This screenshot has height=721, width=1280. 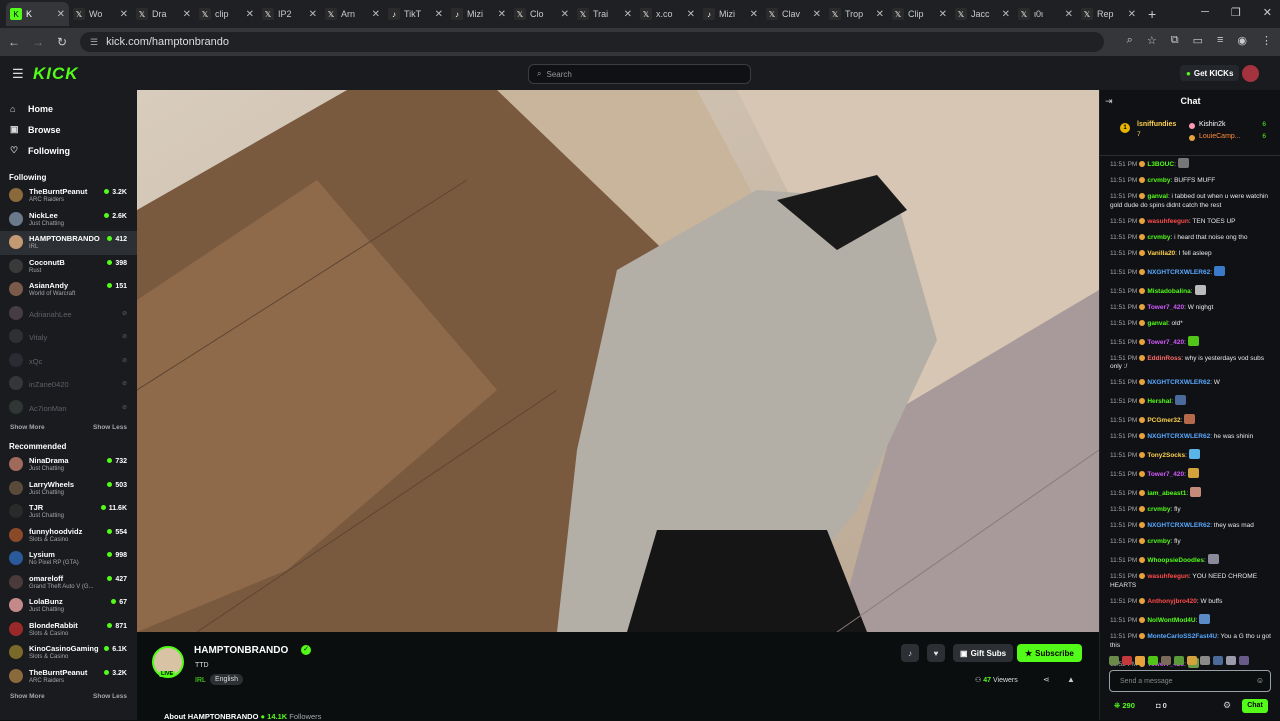 I want to click on reload-icon: ↻, so click(x=62, y=42).